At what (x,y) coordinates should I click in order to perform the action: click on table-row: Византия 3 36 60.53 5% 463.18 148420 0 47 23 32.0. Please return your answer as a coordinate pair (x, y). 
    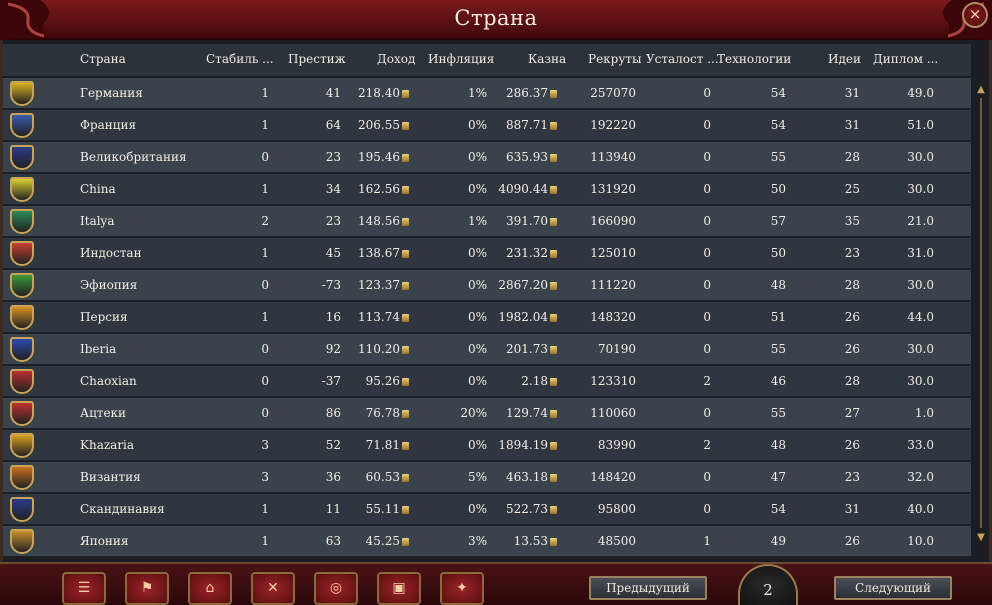
    Looking at the image, I should click on (487, 477).